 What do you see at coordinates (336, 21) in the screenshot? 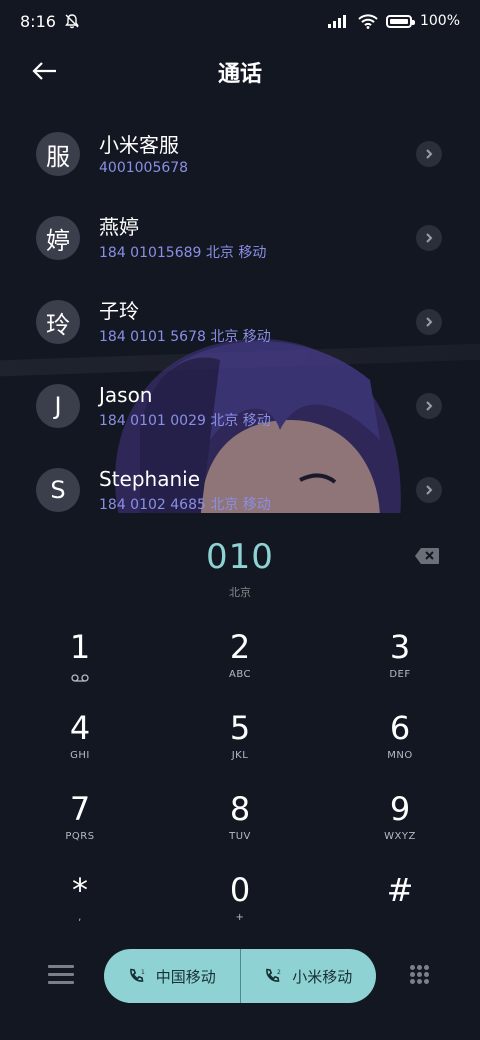
I see `signal-icon` at bounding box center [336, 21].